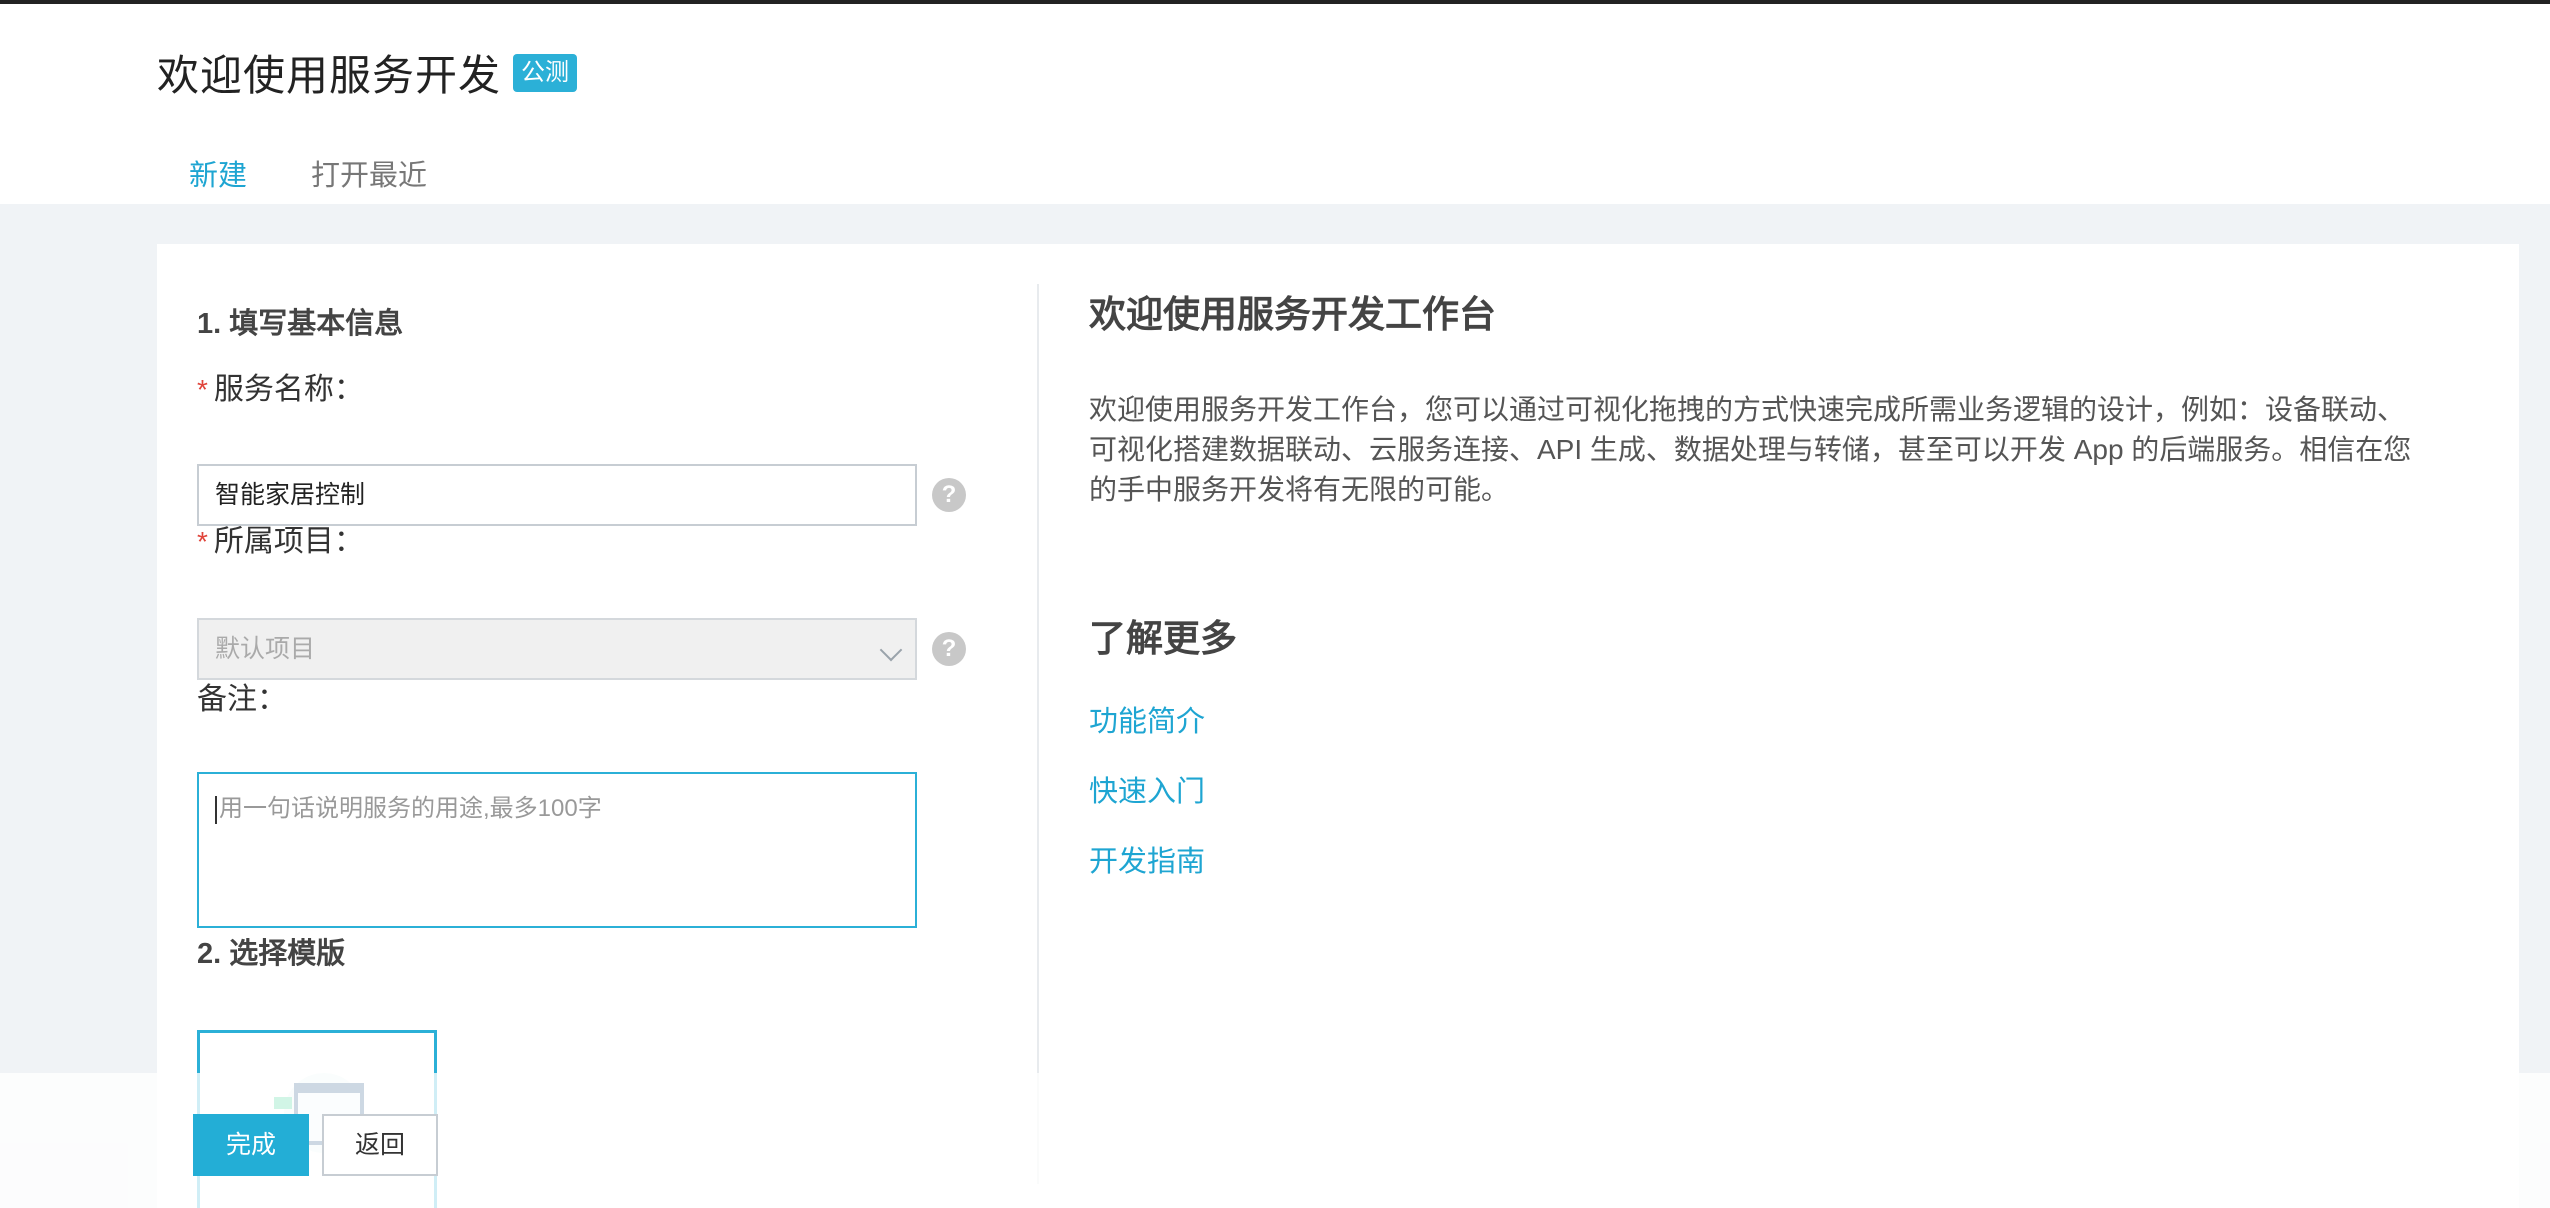  Describe the element at coordinates (410, 808) in the screenshot. I see `remark-placeholder: 用一句话说明服务的用途,最多100字` at that location.